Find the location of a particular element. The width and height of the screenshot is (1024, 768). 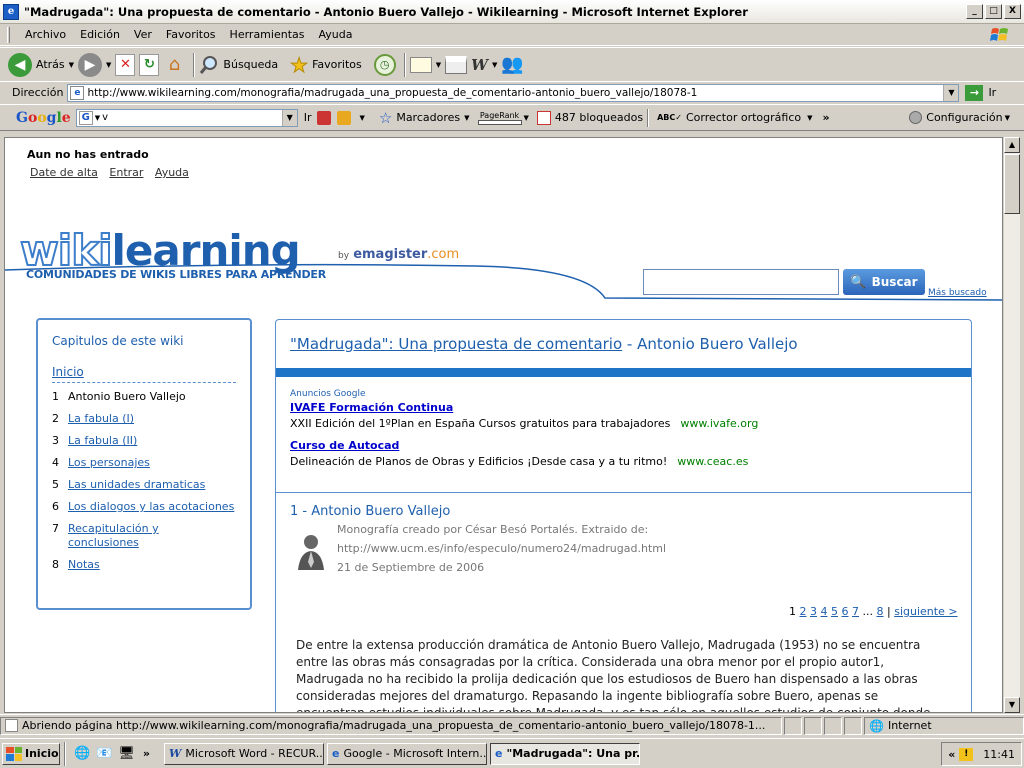

vertical-scrollbar: ▲ ▼ is located at coordinates (1011, 425).